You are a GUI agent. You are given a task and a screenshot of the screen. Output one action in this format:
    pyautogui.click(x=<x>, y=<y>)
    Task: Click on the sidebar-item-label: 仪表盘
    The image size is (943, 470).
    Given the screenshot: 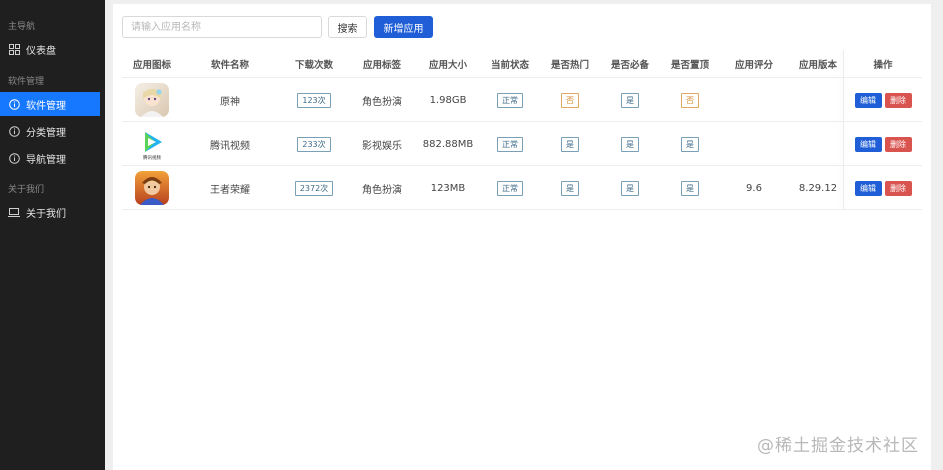 What is the action you would take?
    pyautogui.click(x=41, y=51)
    